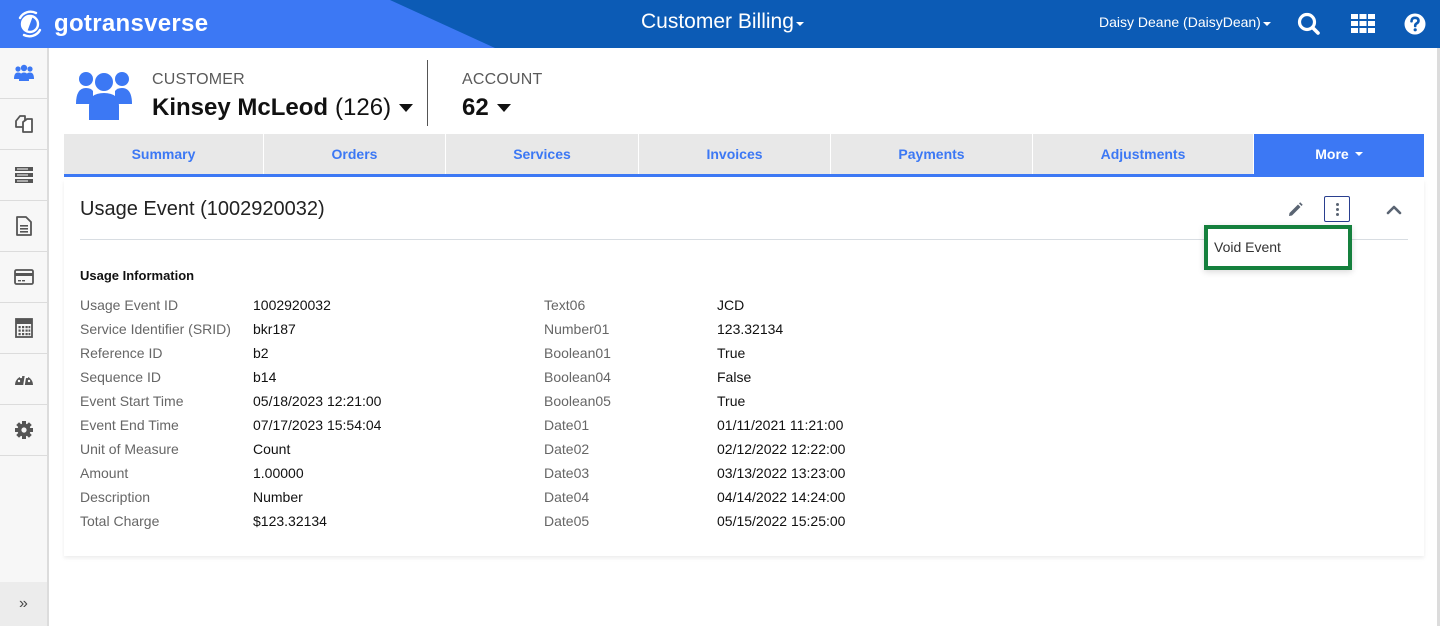  What do you see at coordinates (567, 473) in the screenshot?
I see `field-label: Date03` at bounding box center [567, 473].